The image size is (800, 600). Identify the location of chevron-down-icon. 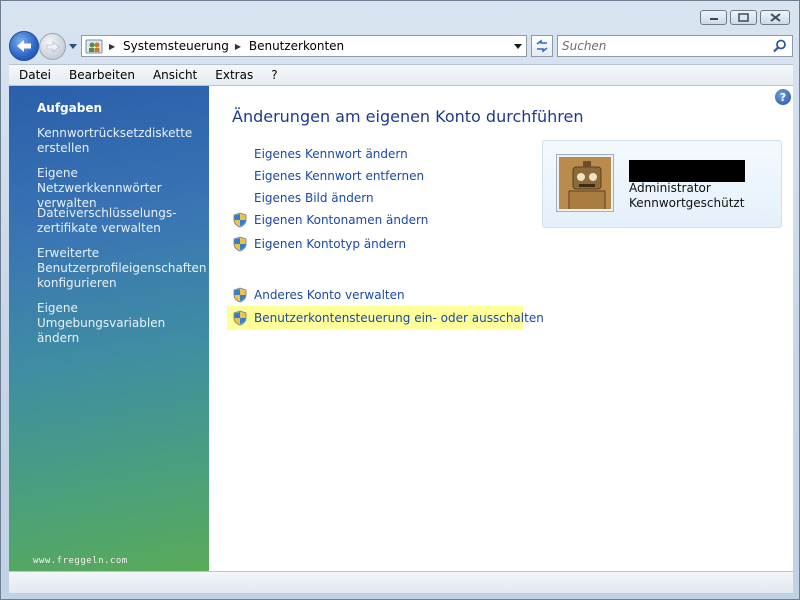
(518, 46).